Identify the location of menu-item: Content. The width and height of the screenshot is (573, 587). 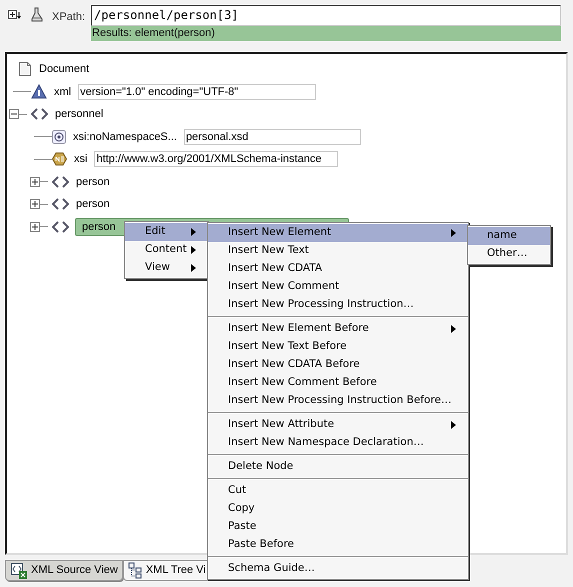
(166, 250).